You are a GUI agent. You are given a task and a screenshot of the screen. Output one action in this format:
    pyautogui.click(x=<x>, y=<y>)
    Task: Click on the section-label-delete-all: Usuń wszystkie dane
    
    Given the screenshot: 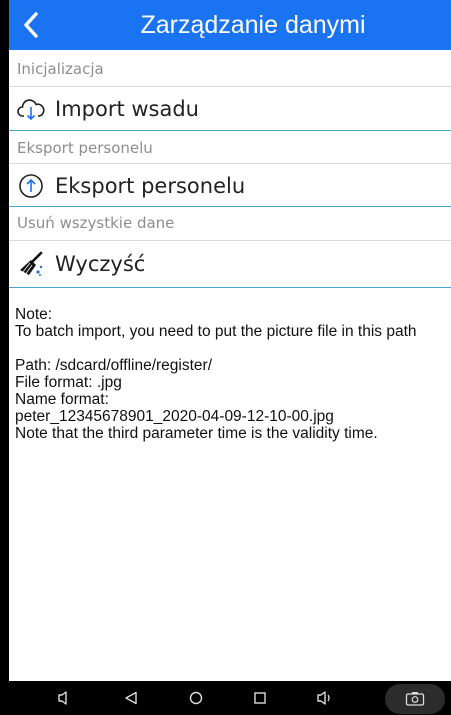 What is the action you would take?
    pyautogui.click(x=96, y=223)
    